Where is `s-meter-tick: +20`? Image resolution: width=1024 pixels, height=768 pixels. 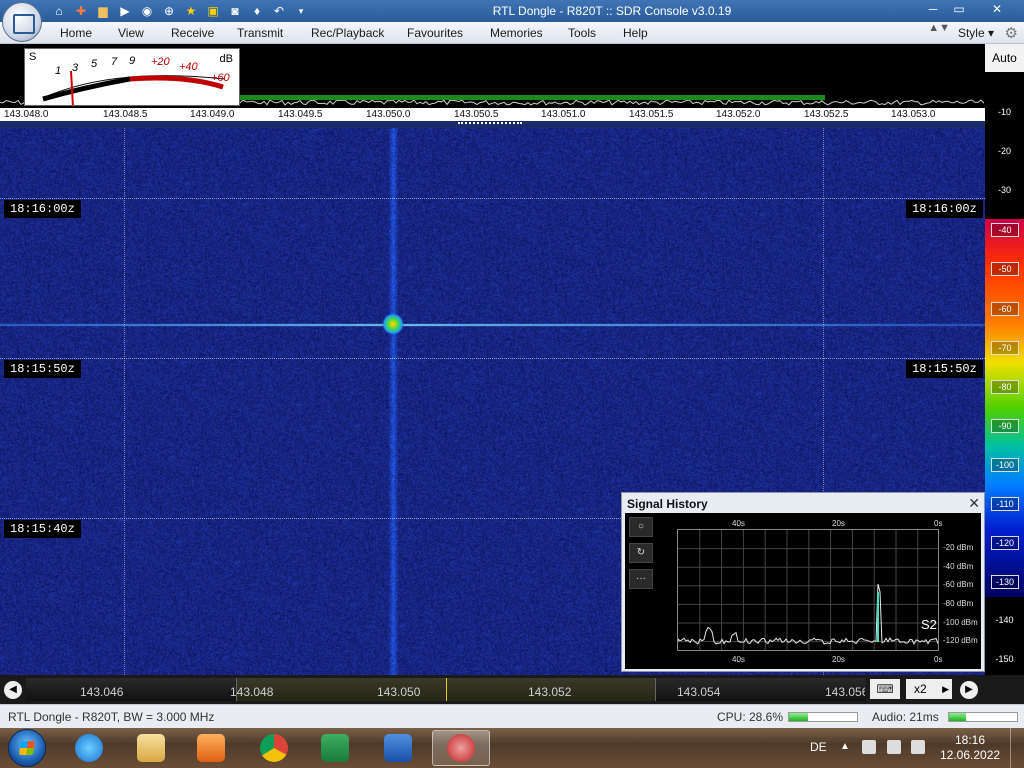 s-meter-tick: +20 is located at coordinates (160, 62).